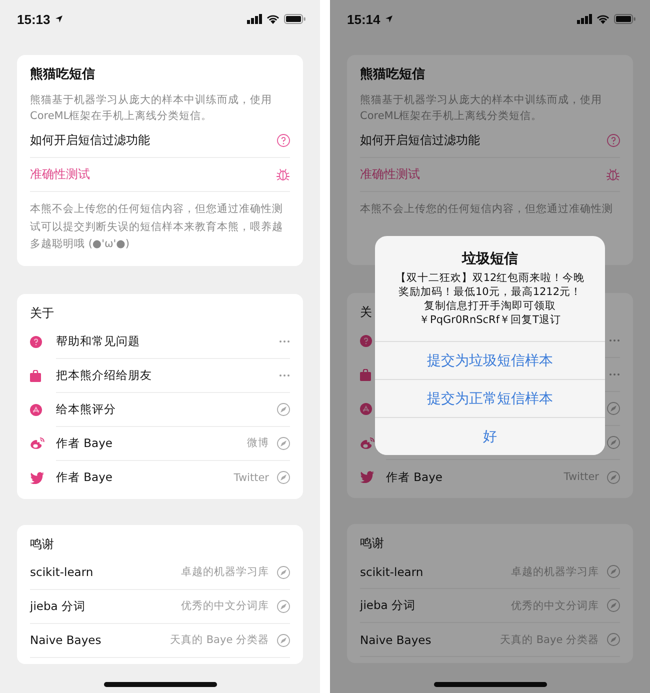 This screenshot has width=650, height=693. What do you see at coordinates (490, 299) in the screenshot?
I see `alert-message: 【双十二狂欢】双12红包雨来啦！今晚奖励加码！最低10元，最高1212元！复制信息打开手淘即可领取￥PqGr0RnScRf￥回复T退订` at bounding box center [490, 299].